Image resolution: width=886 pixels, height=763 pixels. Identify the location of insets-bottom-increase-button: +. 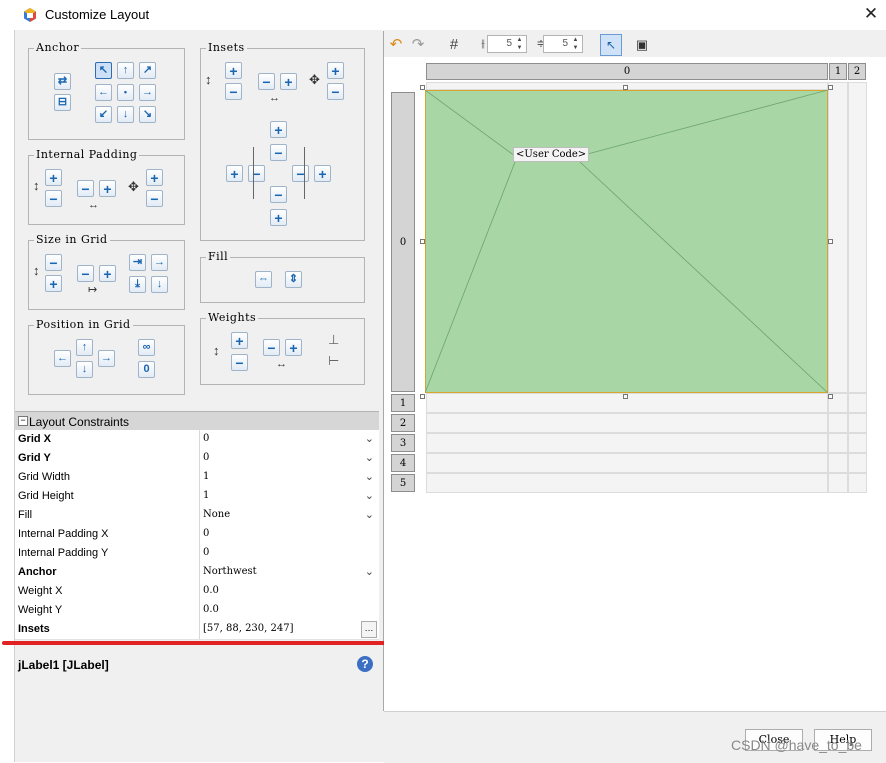
(278, 217).